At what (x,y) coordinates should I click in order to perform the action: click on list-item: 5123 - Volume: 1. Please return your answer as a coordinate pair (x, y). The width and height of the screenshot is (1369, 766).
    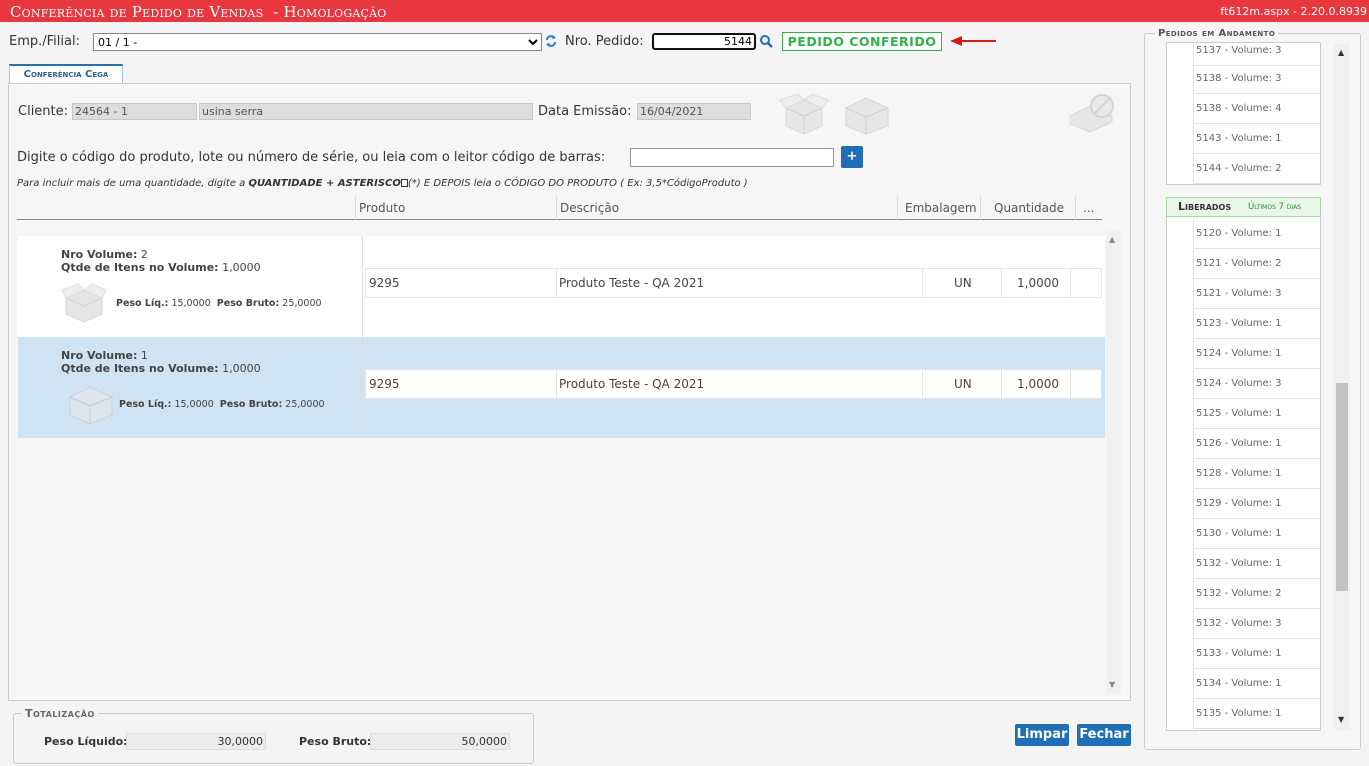
    Looking at the image, I should click on (1256, 324).